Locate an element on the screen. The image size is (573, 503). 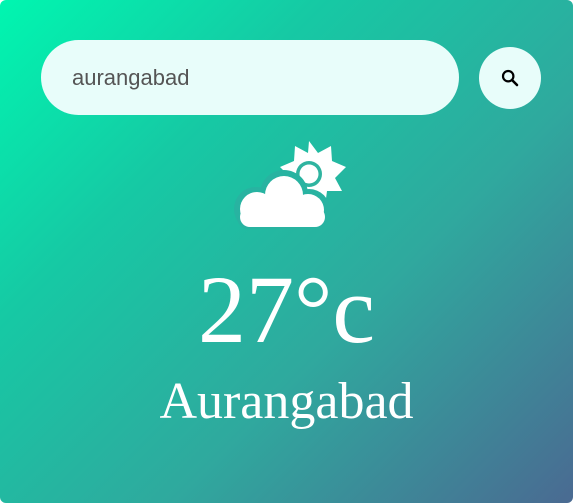
search-bar is located at coordinates (291, 77).